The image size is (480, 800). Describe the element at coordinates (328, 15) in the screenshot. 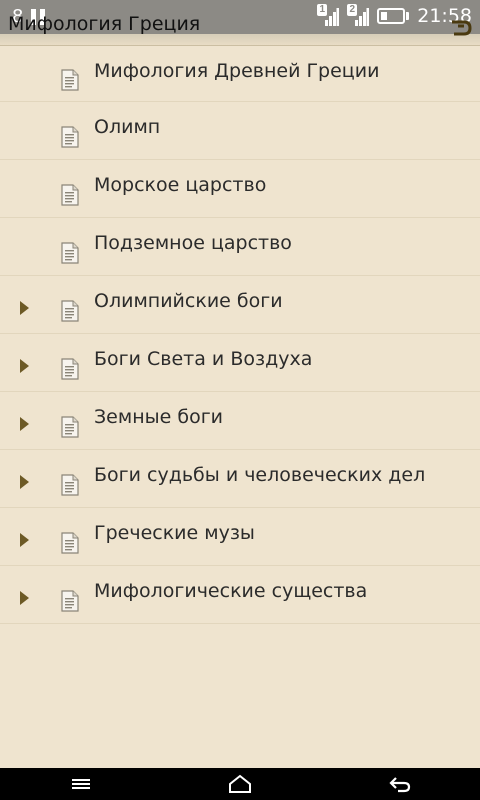

I see `sim1-signal-icon: 1` at that location.